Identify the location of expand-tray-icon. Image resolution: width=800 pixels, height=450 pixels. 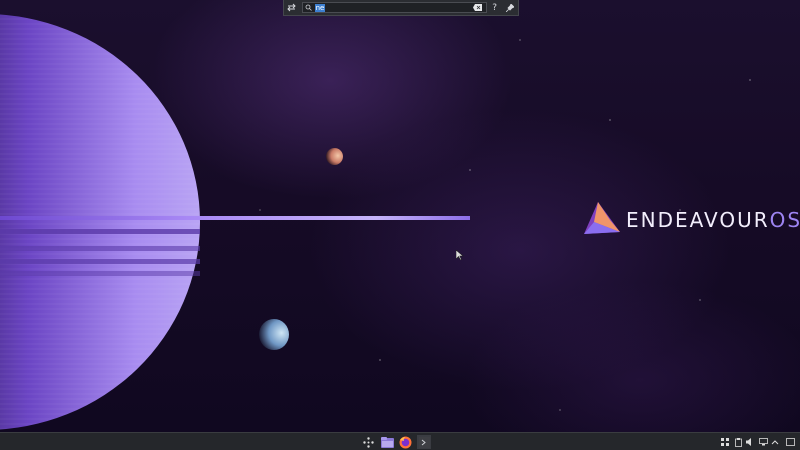
(775, 442).